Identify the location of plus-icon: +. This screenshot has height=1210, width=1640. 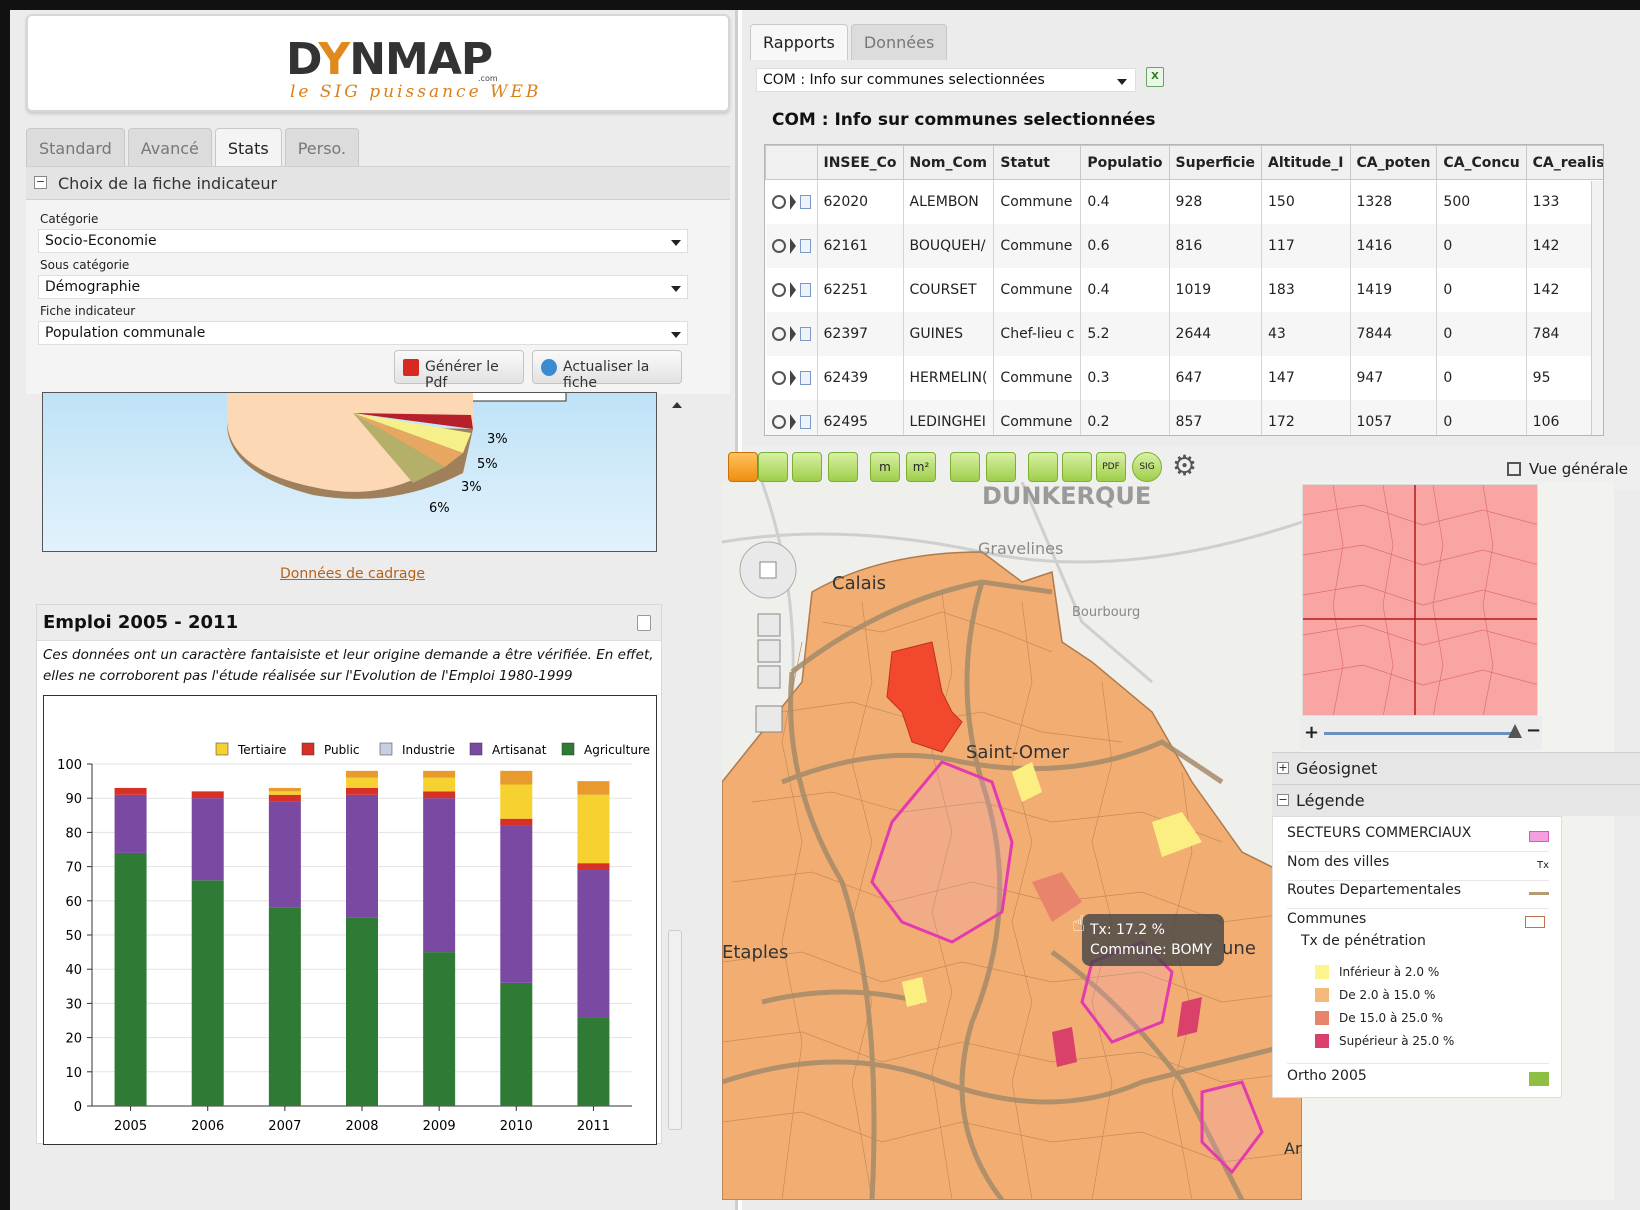
(1311, 732).